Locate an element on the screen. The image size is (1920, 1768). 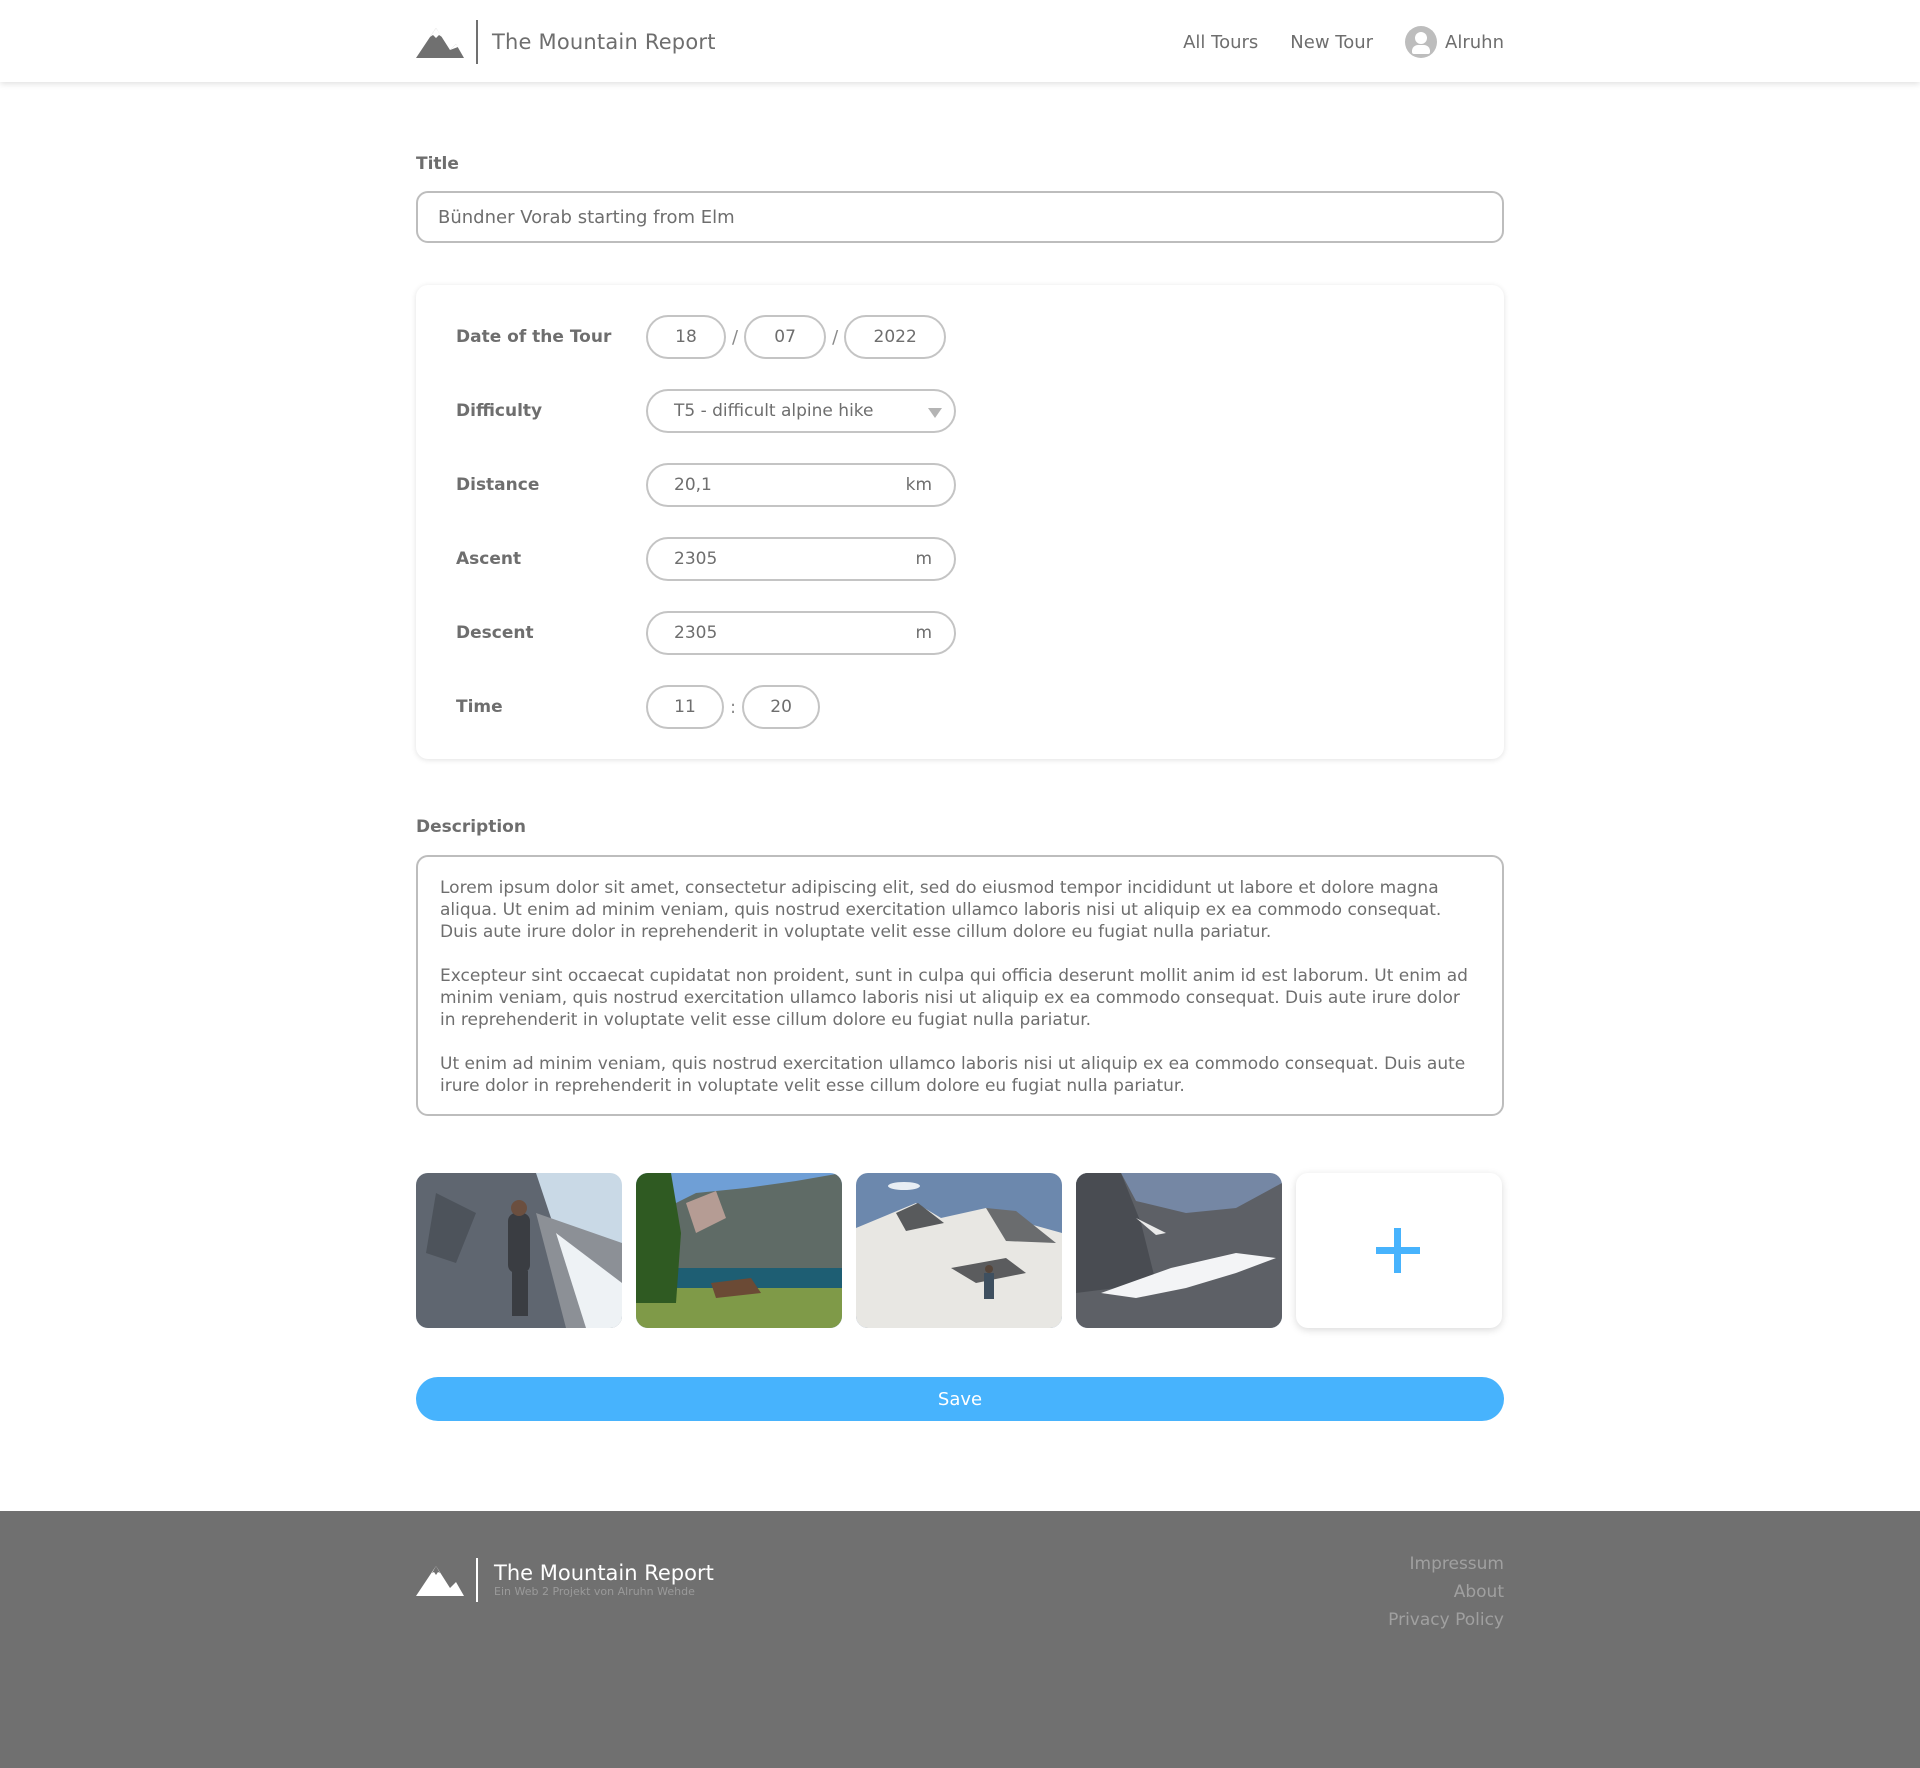
photo-lake-hut-icon is located at coordinates (739, 1250).